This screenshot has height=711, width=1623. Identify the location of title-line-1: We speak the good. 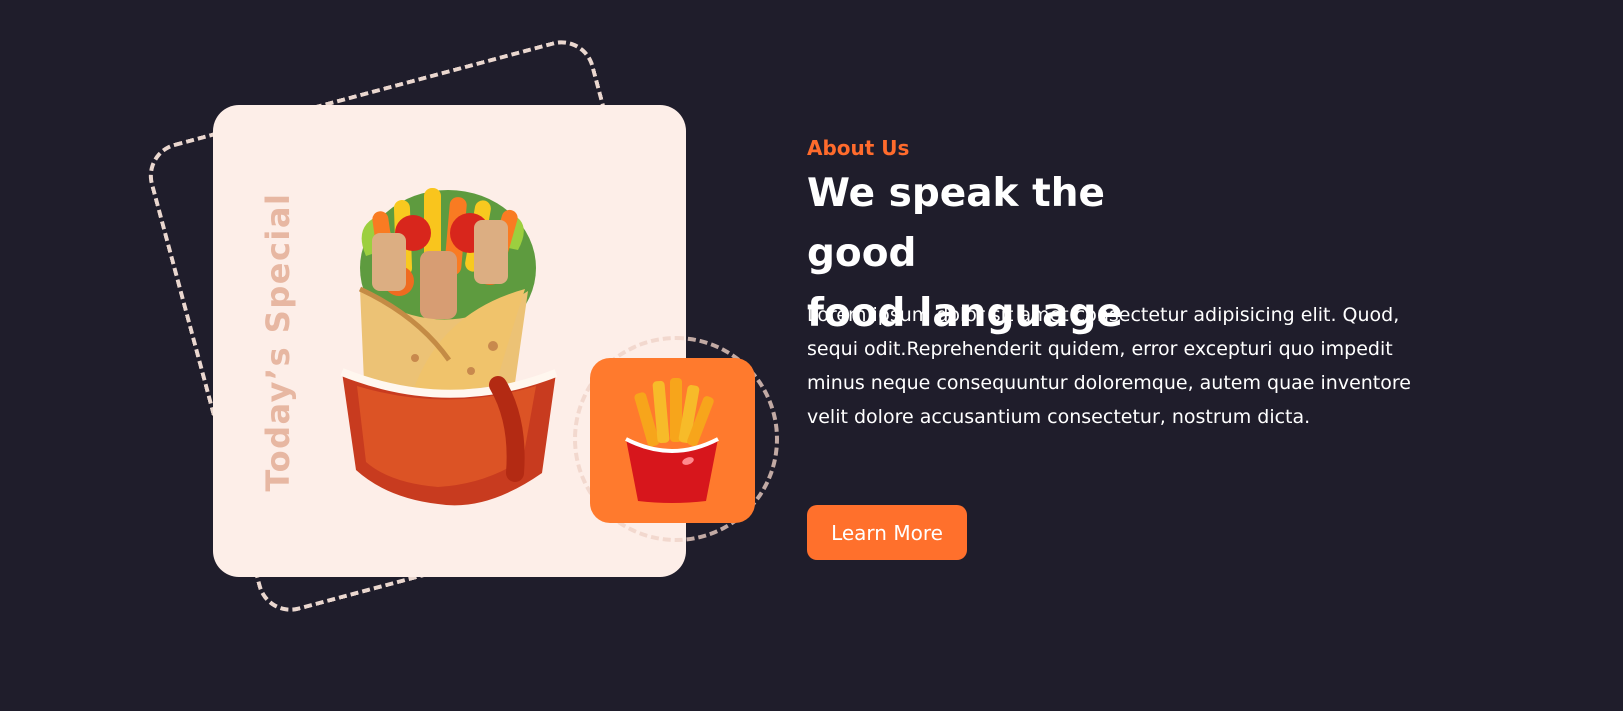
(956, 223).